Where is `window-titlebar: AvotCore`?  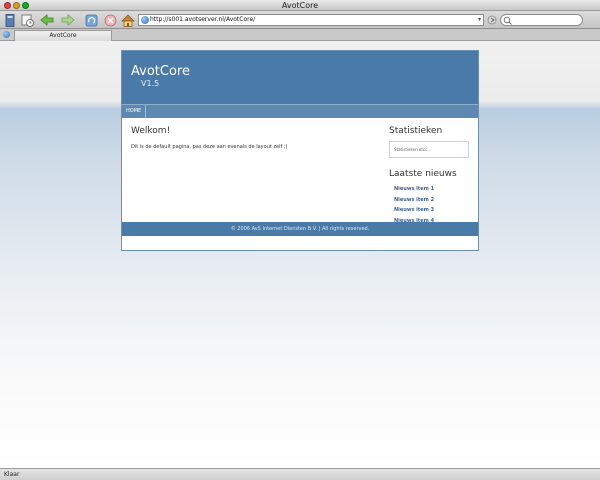 window-titlebar: AvotCore is located at coordinates (300, 5).